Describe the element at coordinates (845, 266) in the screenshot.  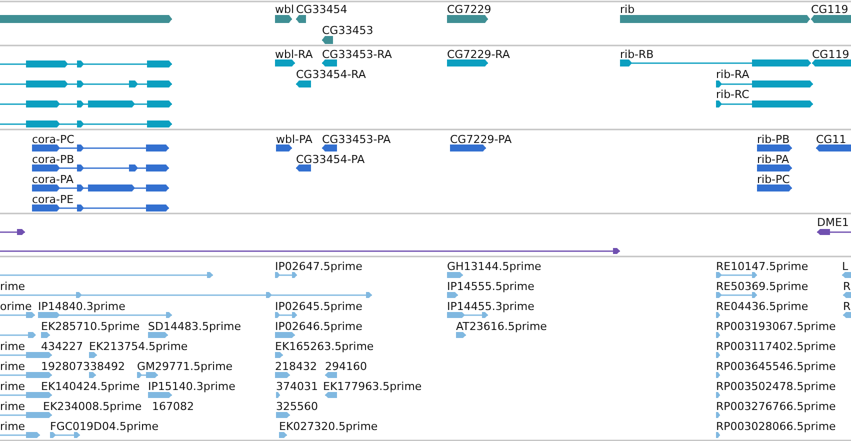
I see `feature-label: L` at that location.